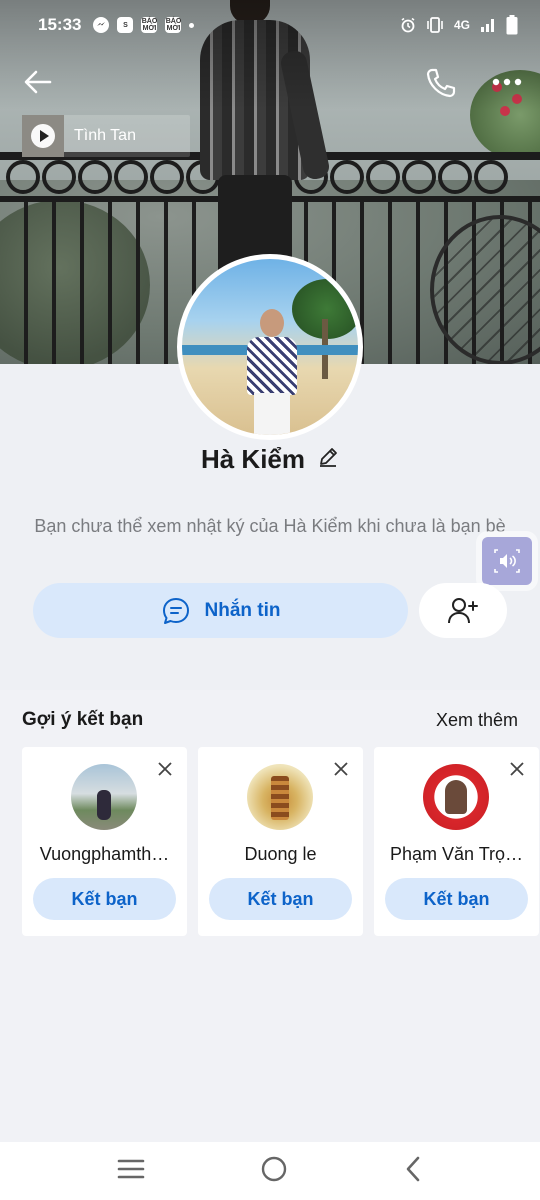  I want to click on more-icon, so click(507, 82).